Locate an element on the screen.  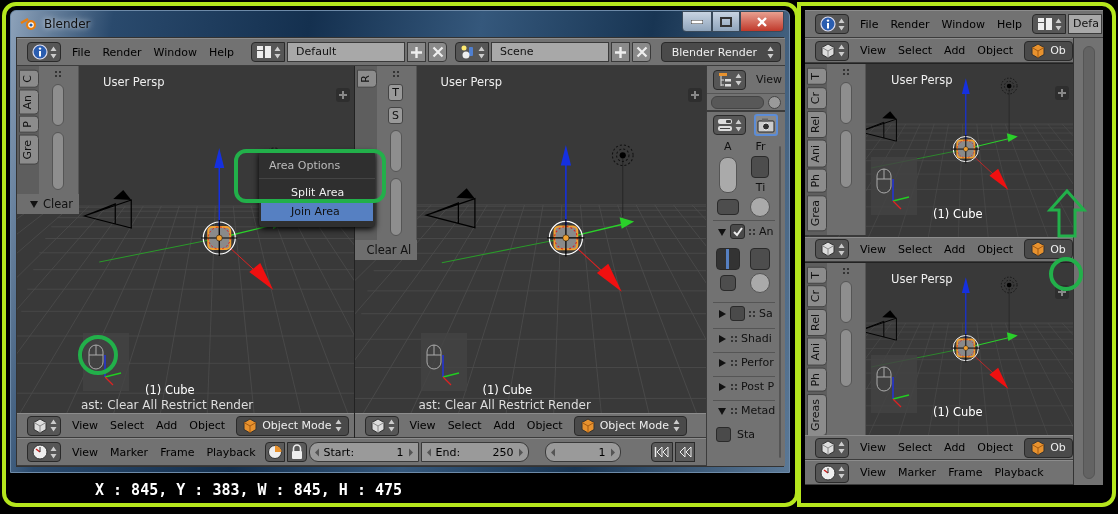
render-engine-dropdown: Blender Render is located at coordinates (720, 52).